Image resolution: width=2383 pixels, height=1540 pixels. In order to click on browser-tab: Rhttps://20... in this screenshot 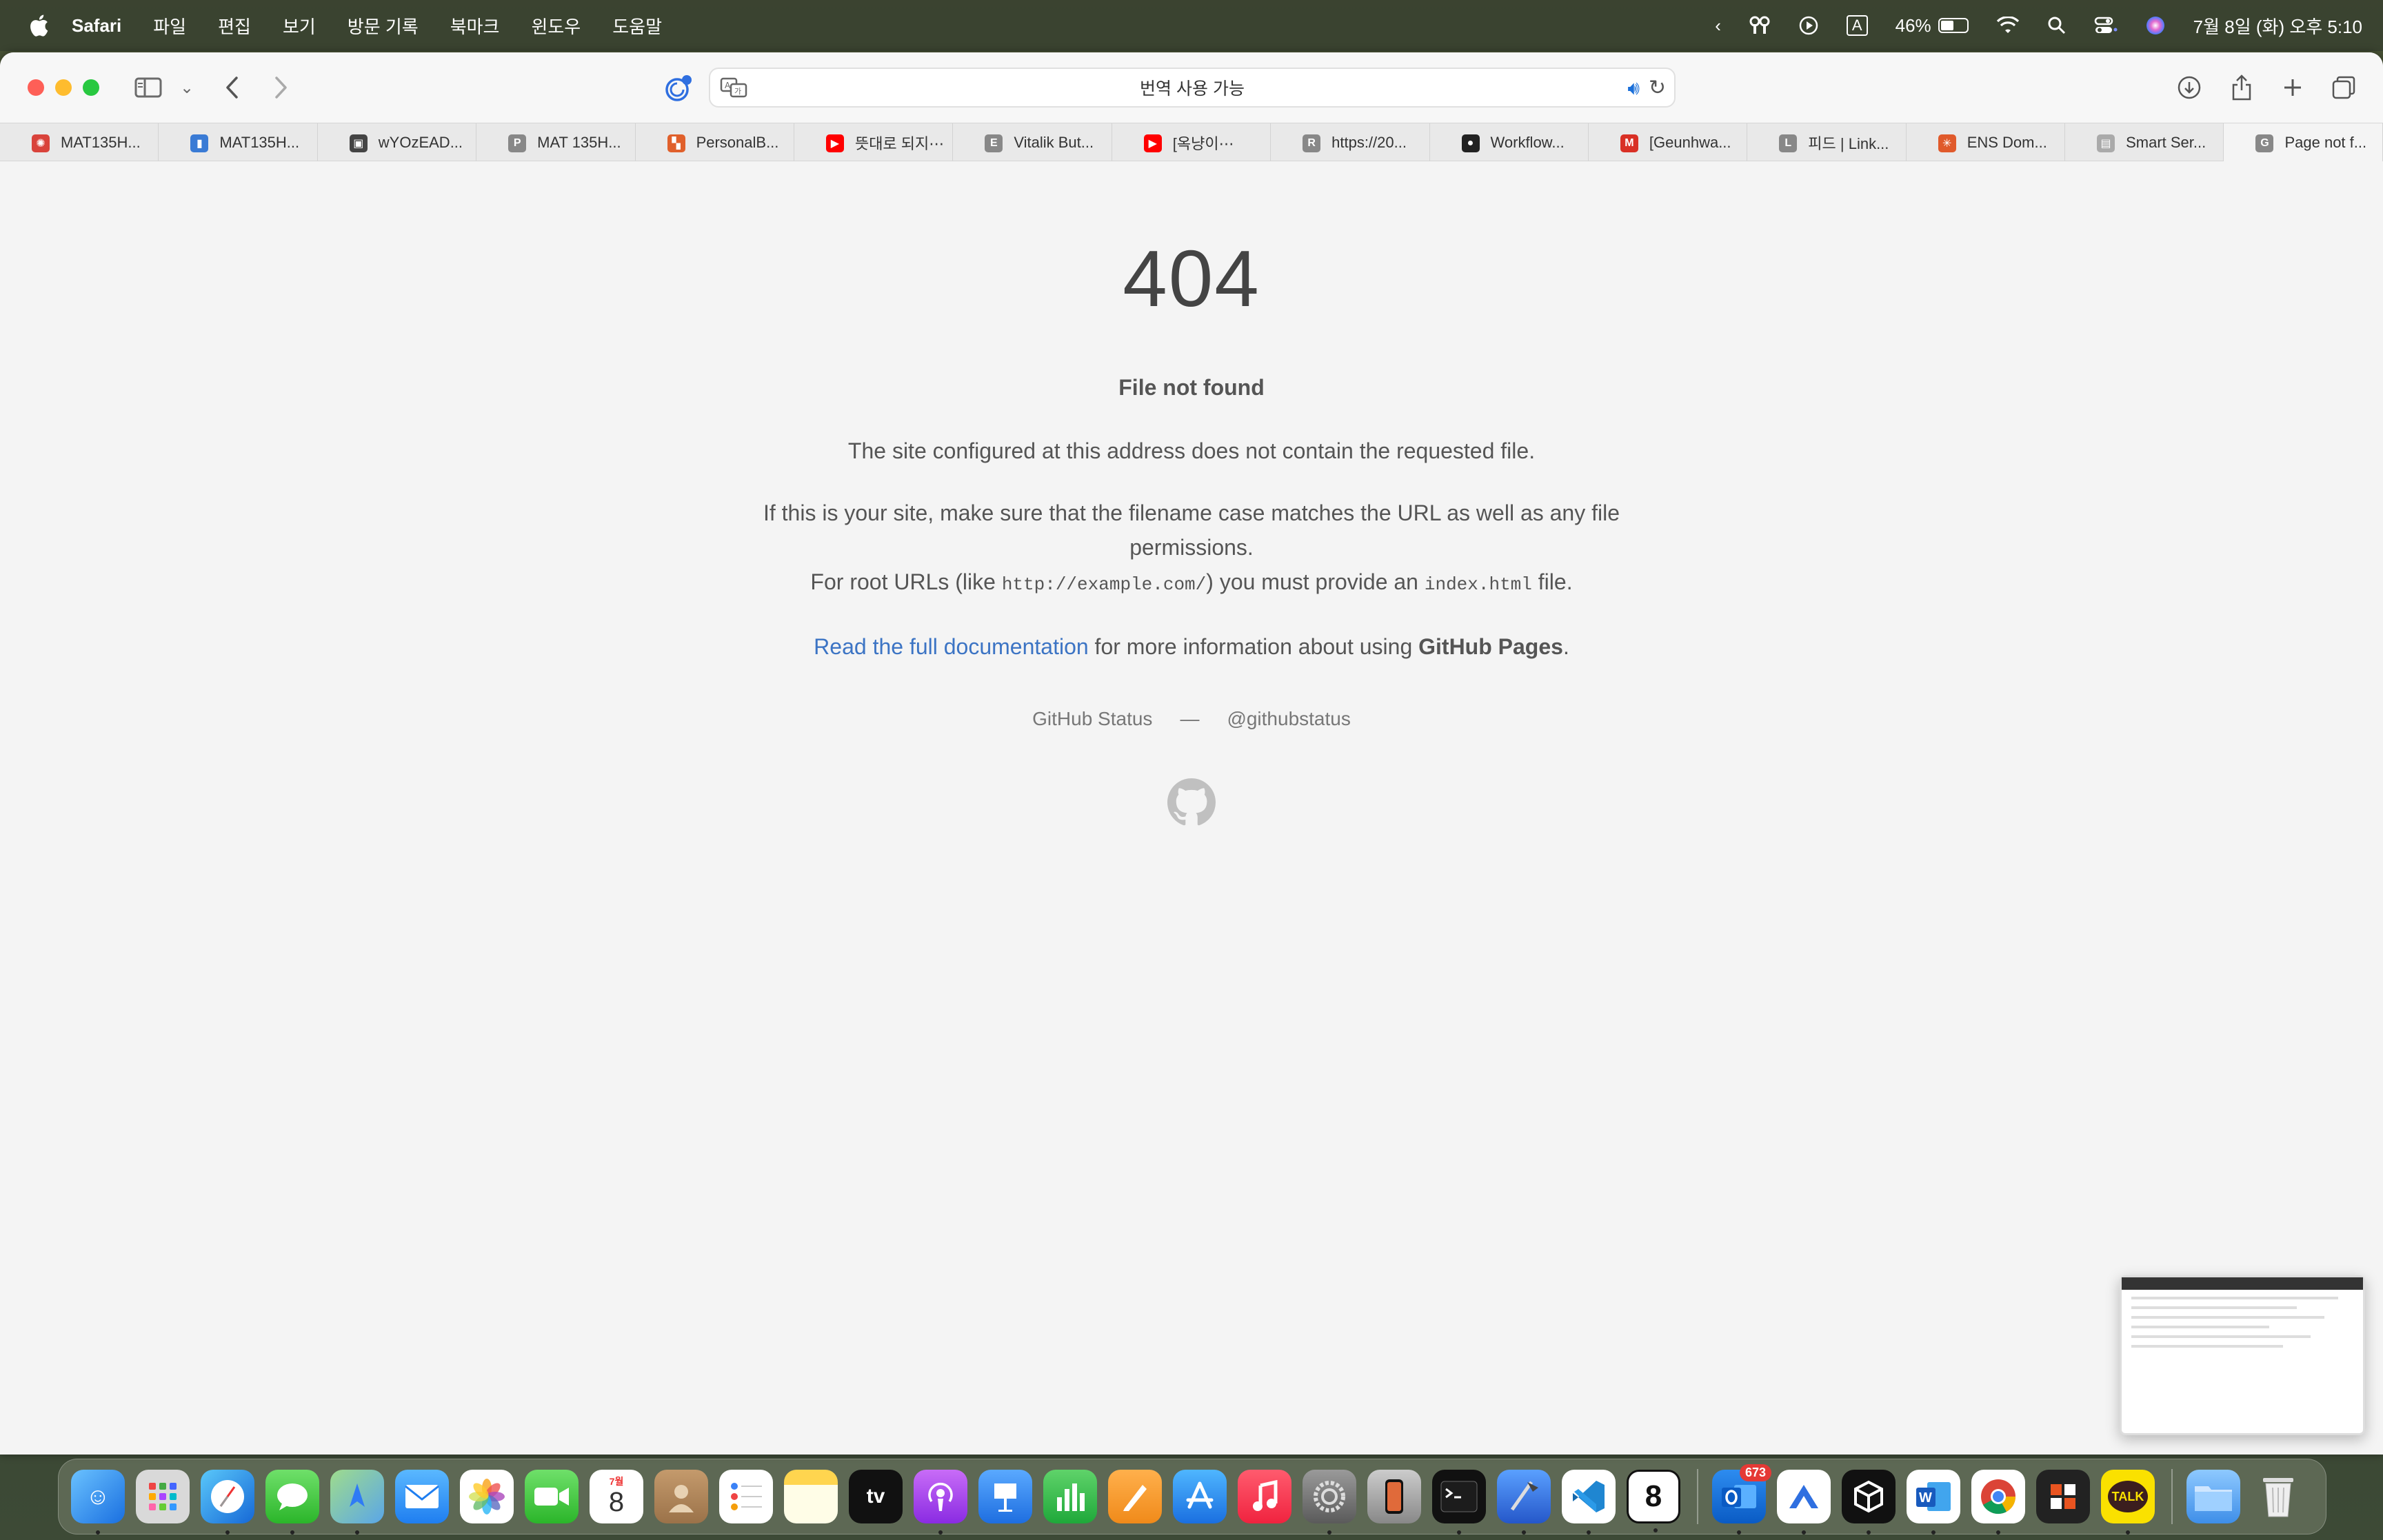, I will do `click(1350, 142)`.